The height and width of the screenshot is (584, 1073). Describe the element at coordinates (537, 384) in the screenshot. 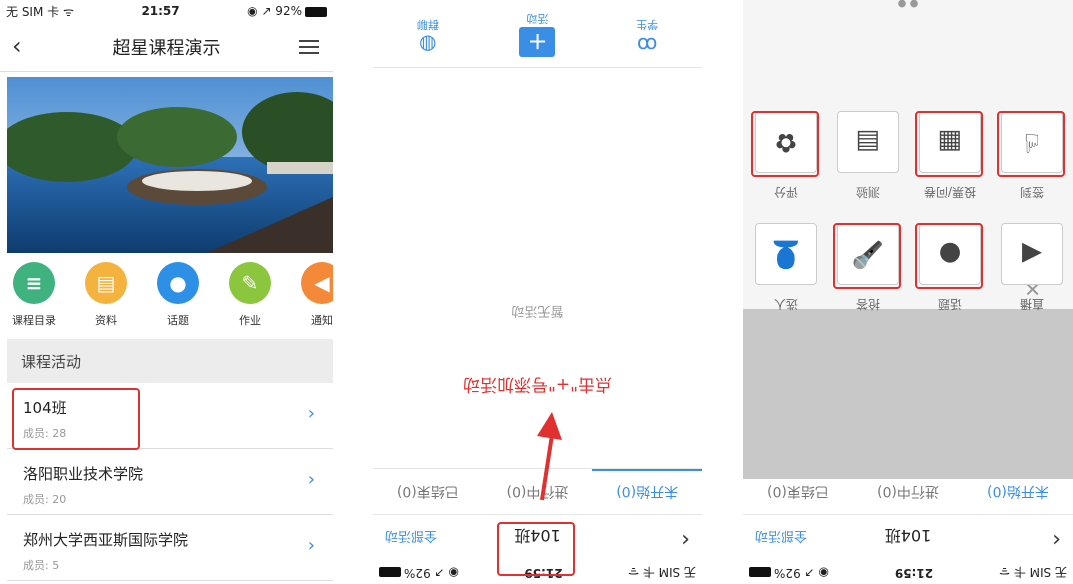

I see `instruction-text: 点击"+"号添加活动` at that location.